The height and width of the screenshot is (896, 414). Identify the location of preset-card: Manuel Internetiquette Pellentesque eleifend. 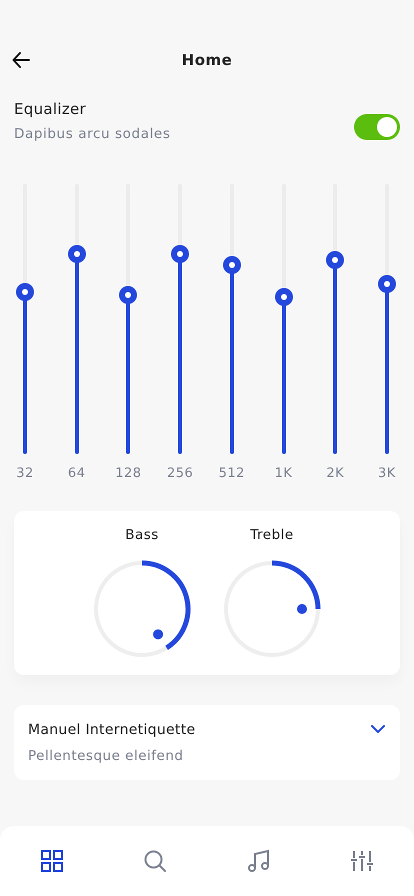
(207, 742).